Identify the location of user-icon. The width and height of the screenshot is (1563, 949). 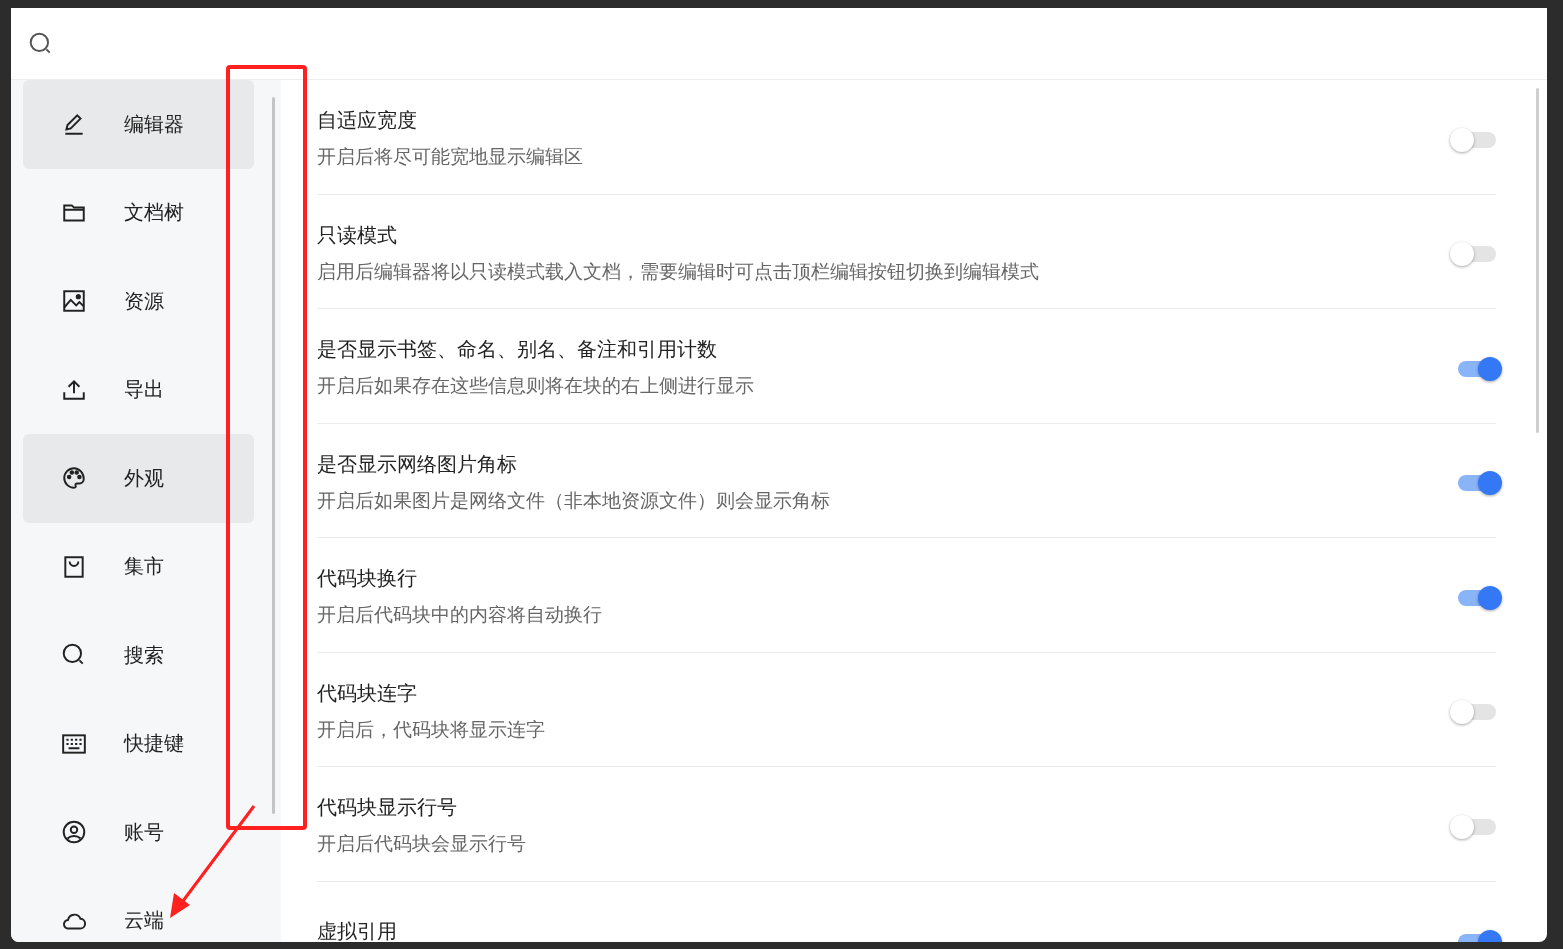
(74, 832).